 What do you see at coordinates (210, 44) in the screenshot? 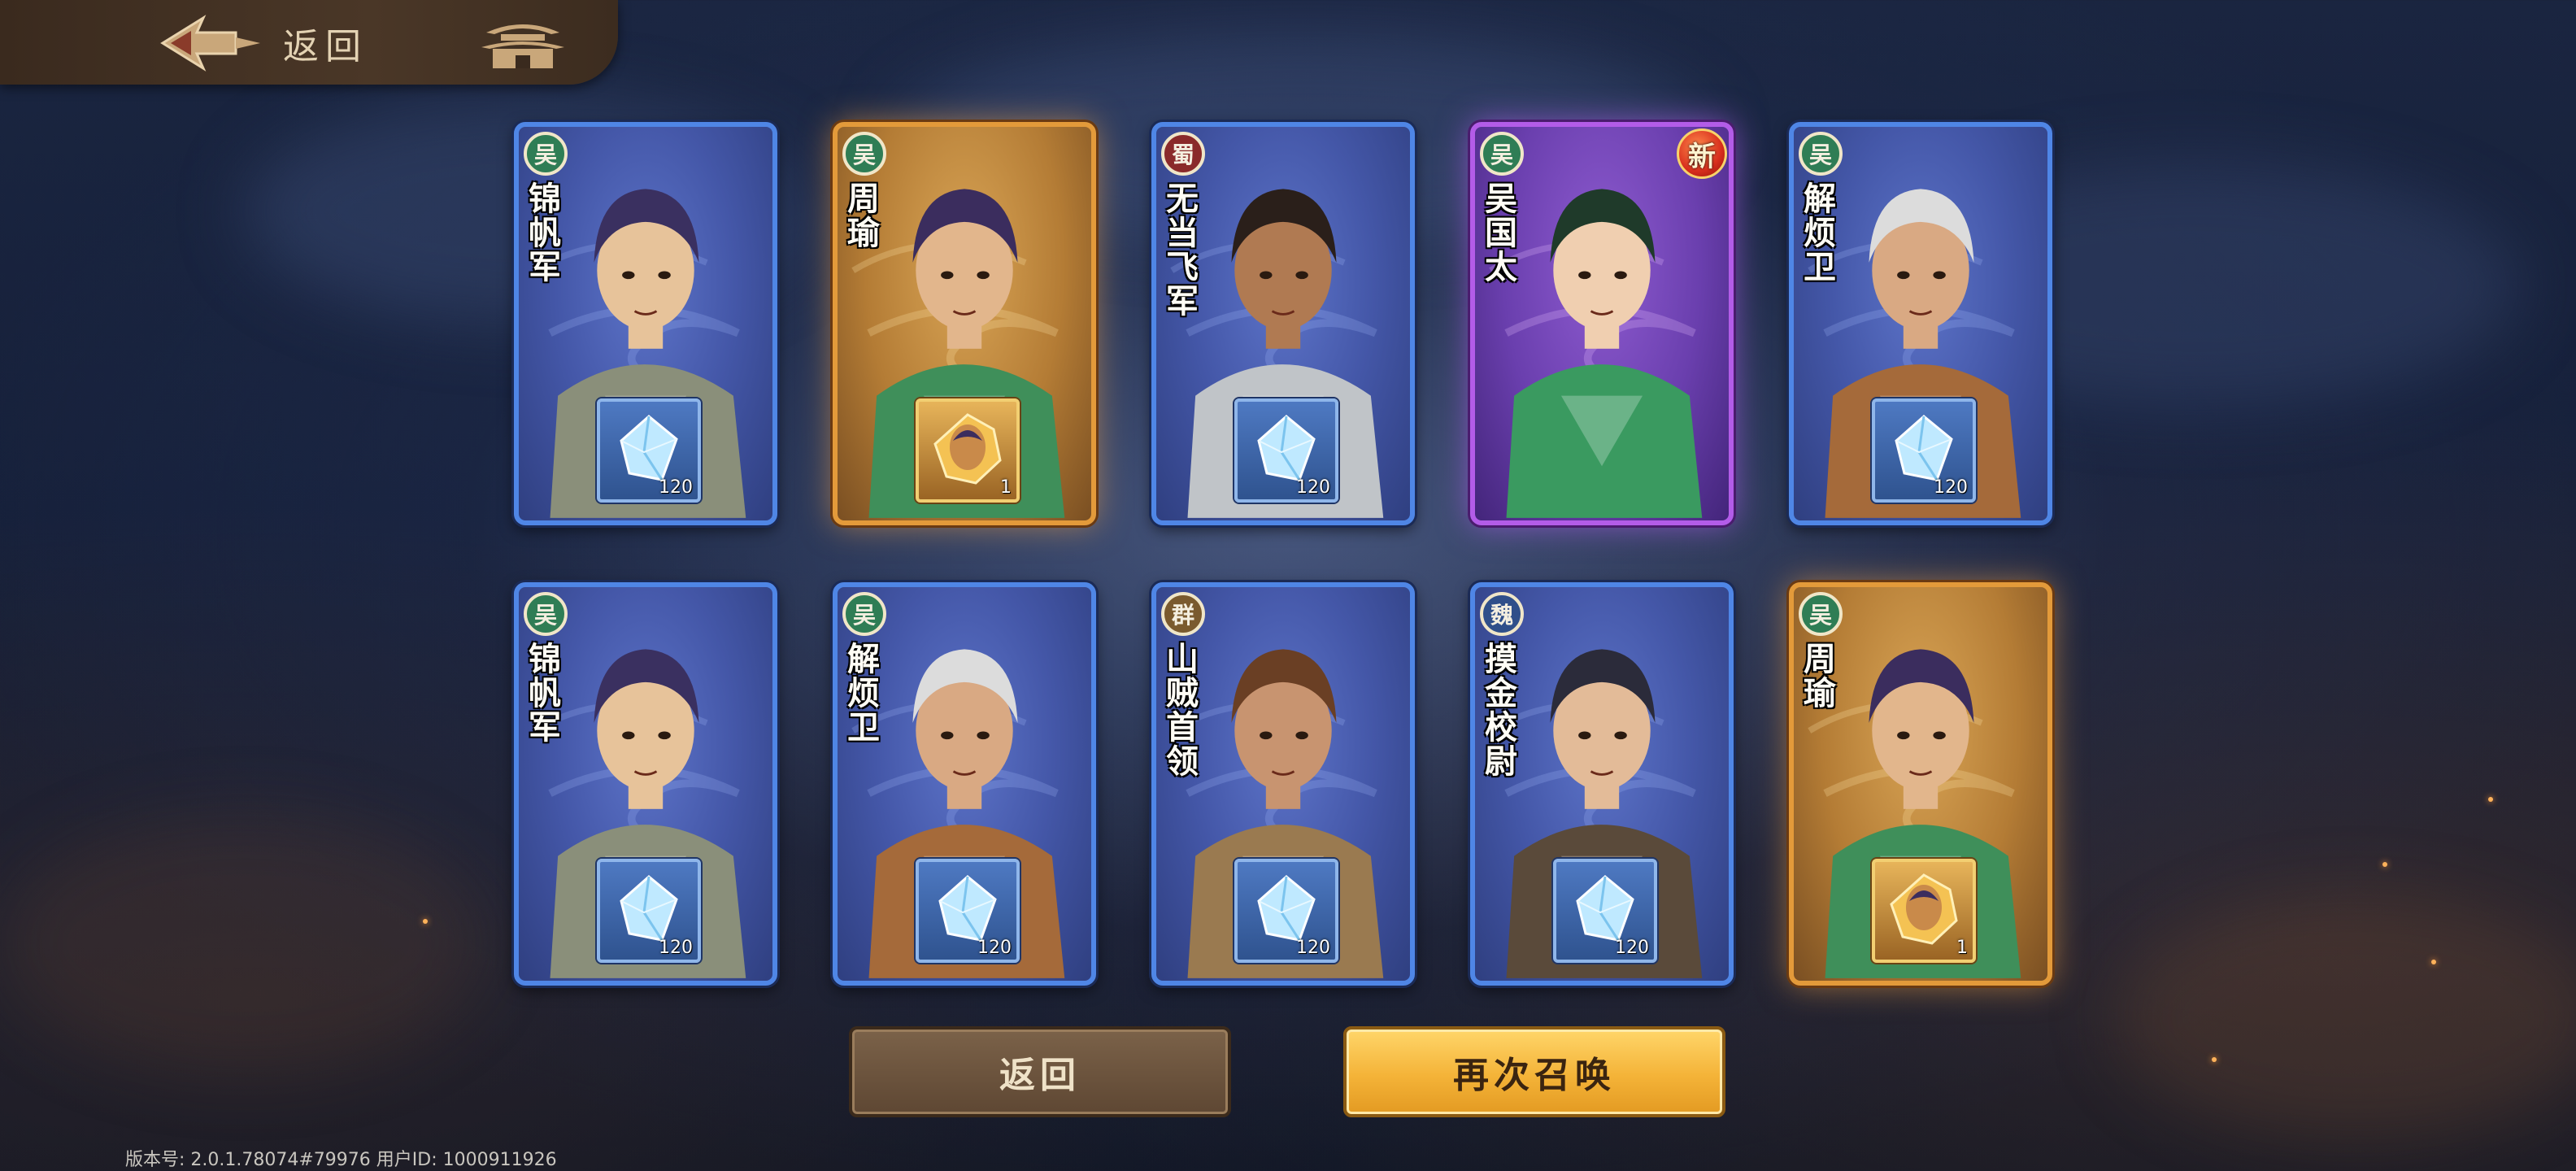
I see `back-arrow-icon` at bounding box center [210, 44].